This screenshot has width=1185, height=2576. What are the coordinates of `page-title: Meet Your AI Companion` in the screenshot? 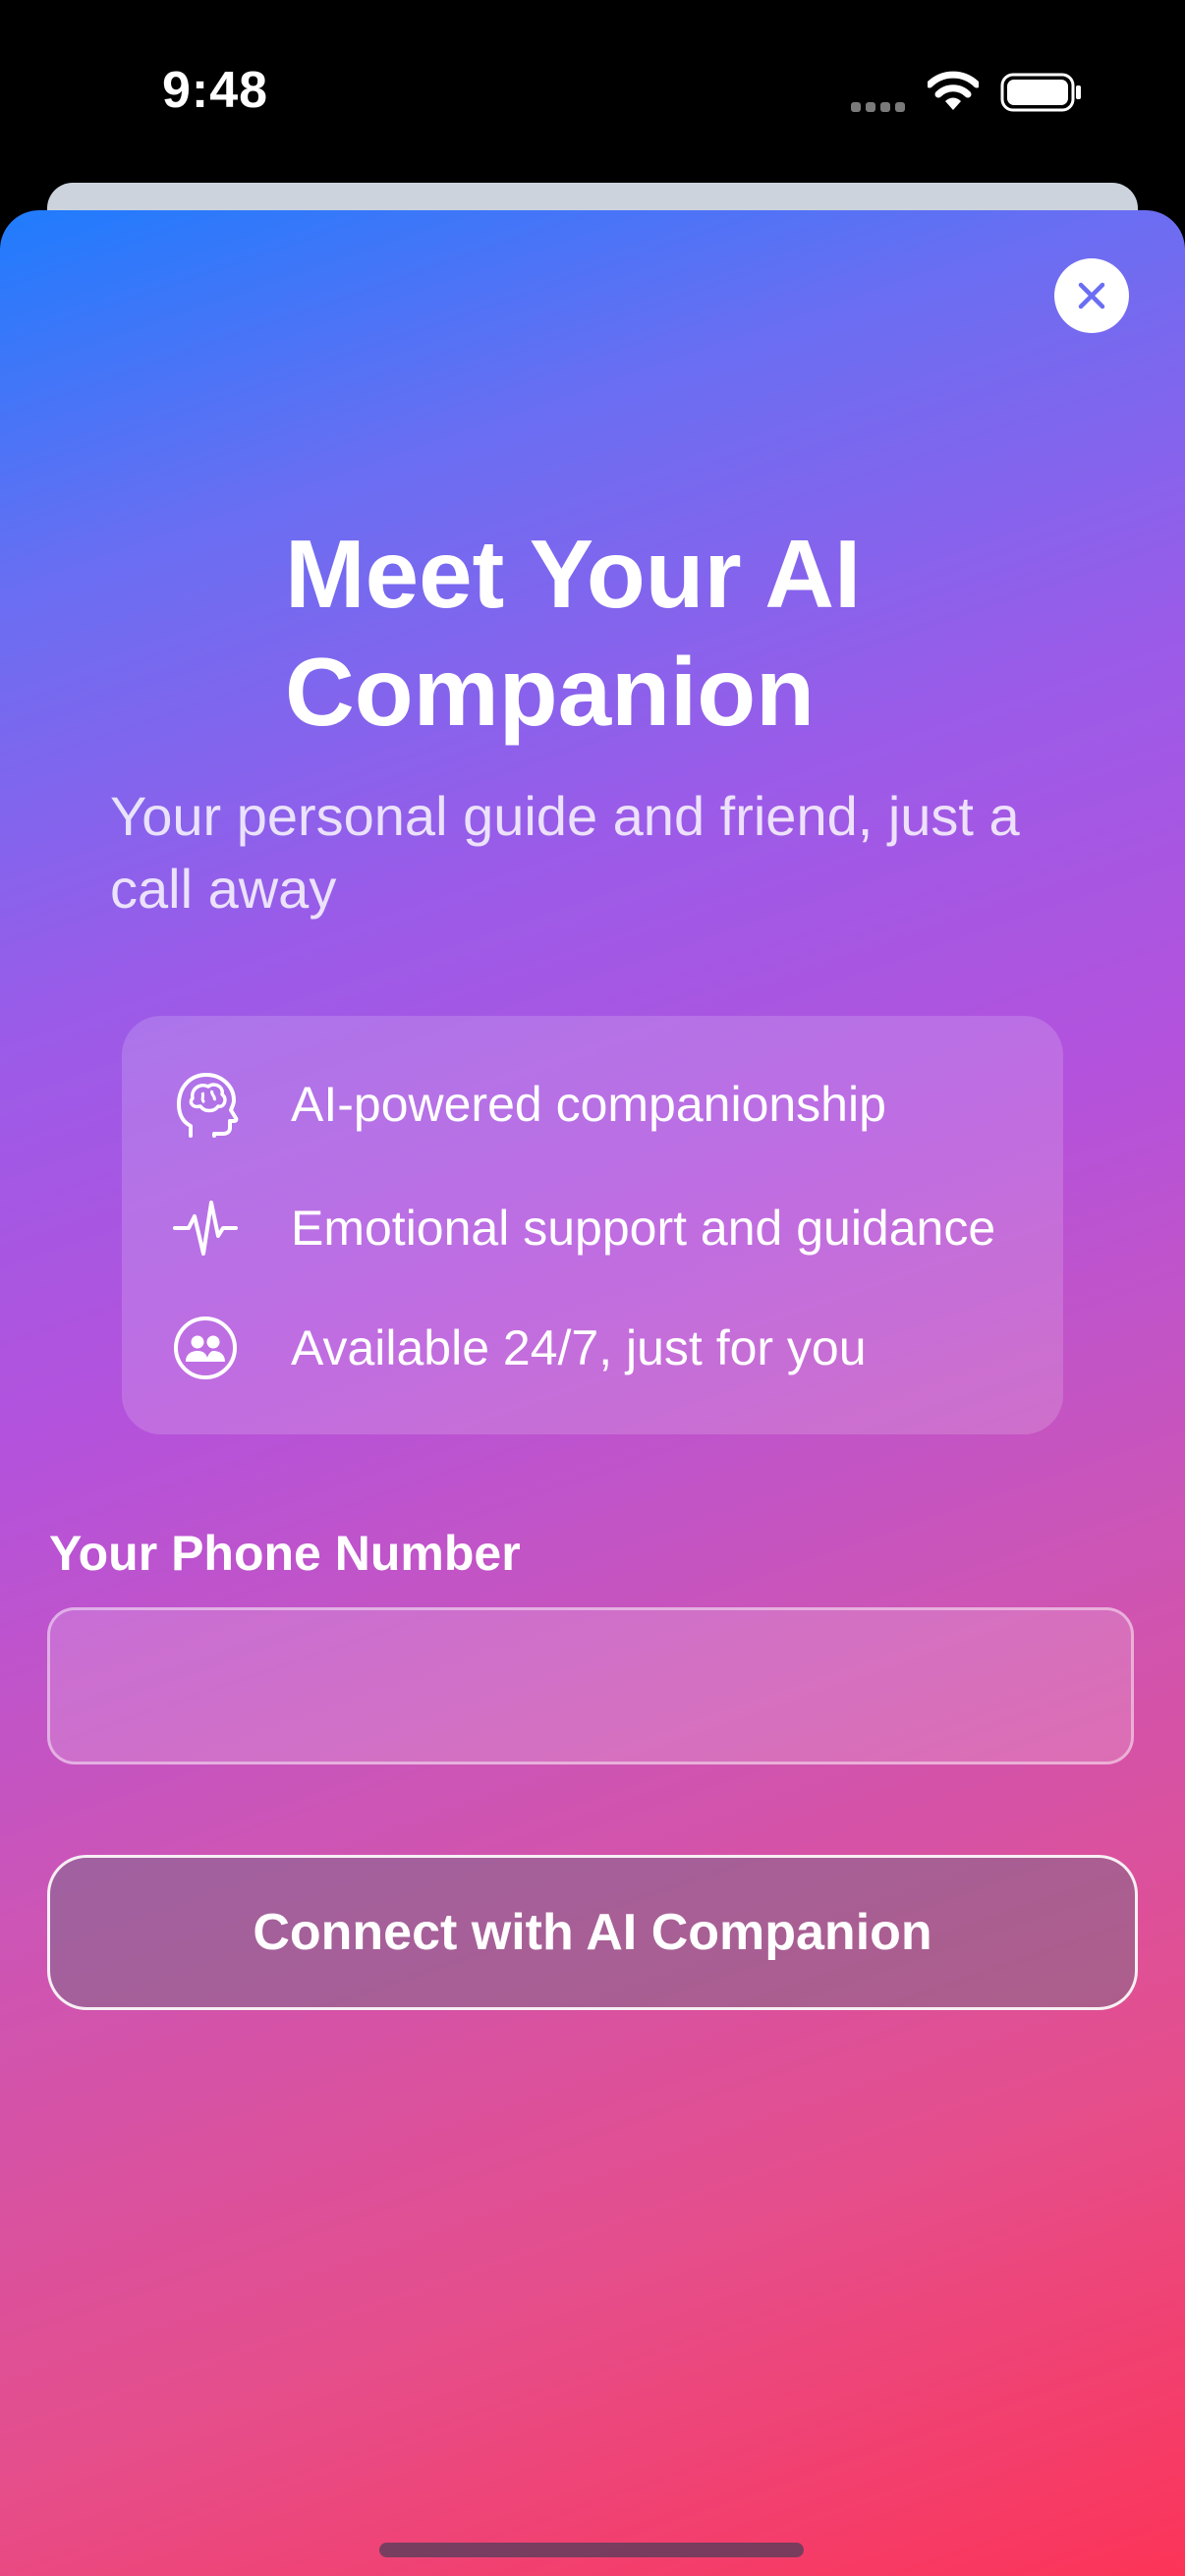 It's located at (573, 633).